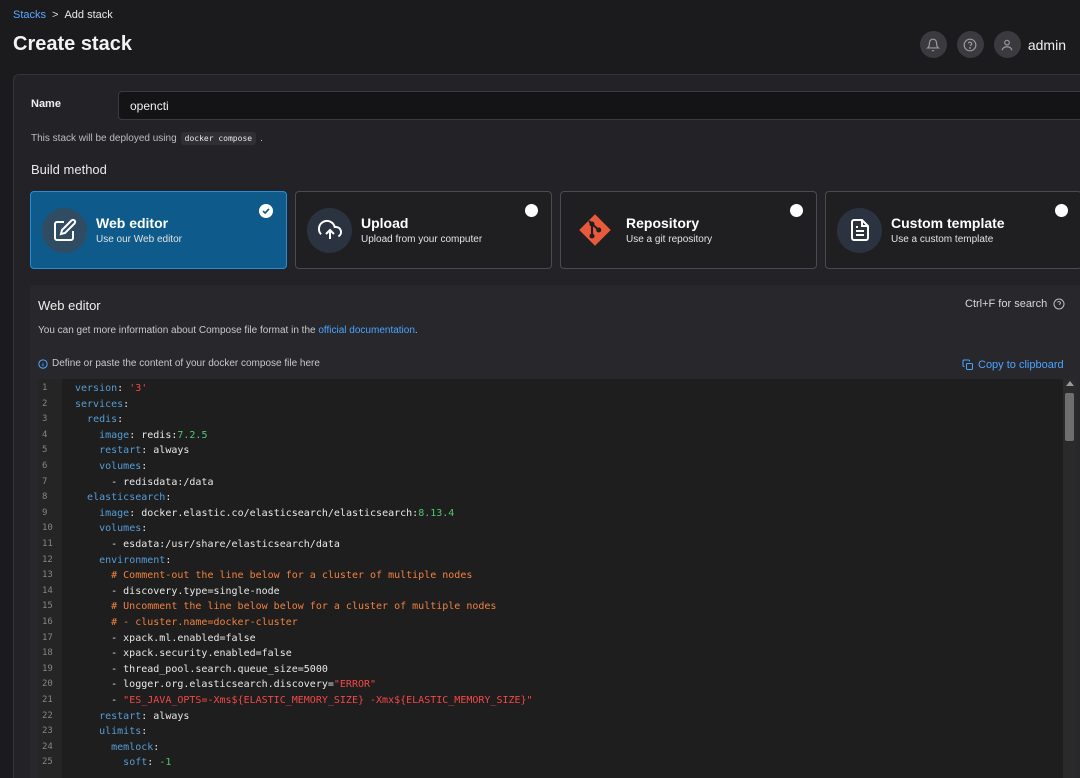 This screenshot has width=1080, height=778. I want to click on page-title: Create stack, so click(72, 44).